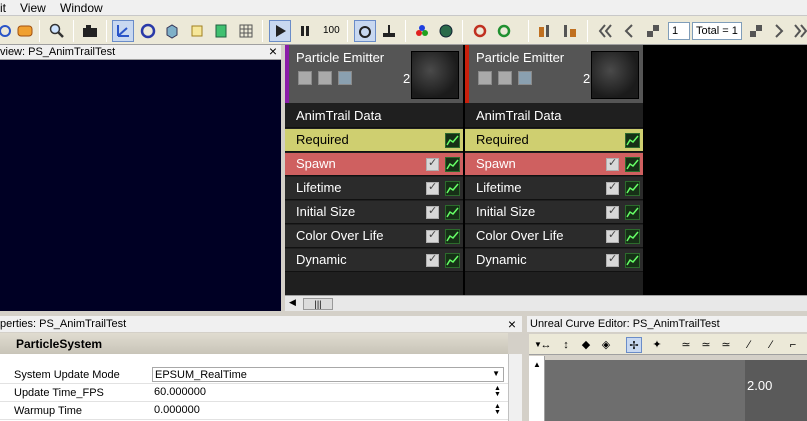 The height and width of the screenshot is (421, 807). What do you see at coordinates (634, 345) in the screenshot?
I see `pan-icon: ✢` at bounding box center [634, 345].